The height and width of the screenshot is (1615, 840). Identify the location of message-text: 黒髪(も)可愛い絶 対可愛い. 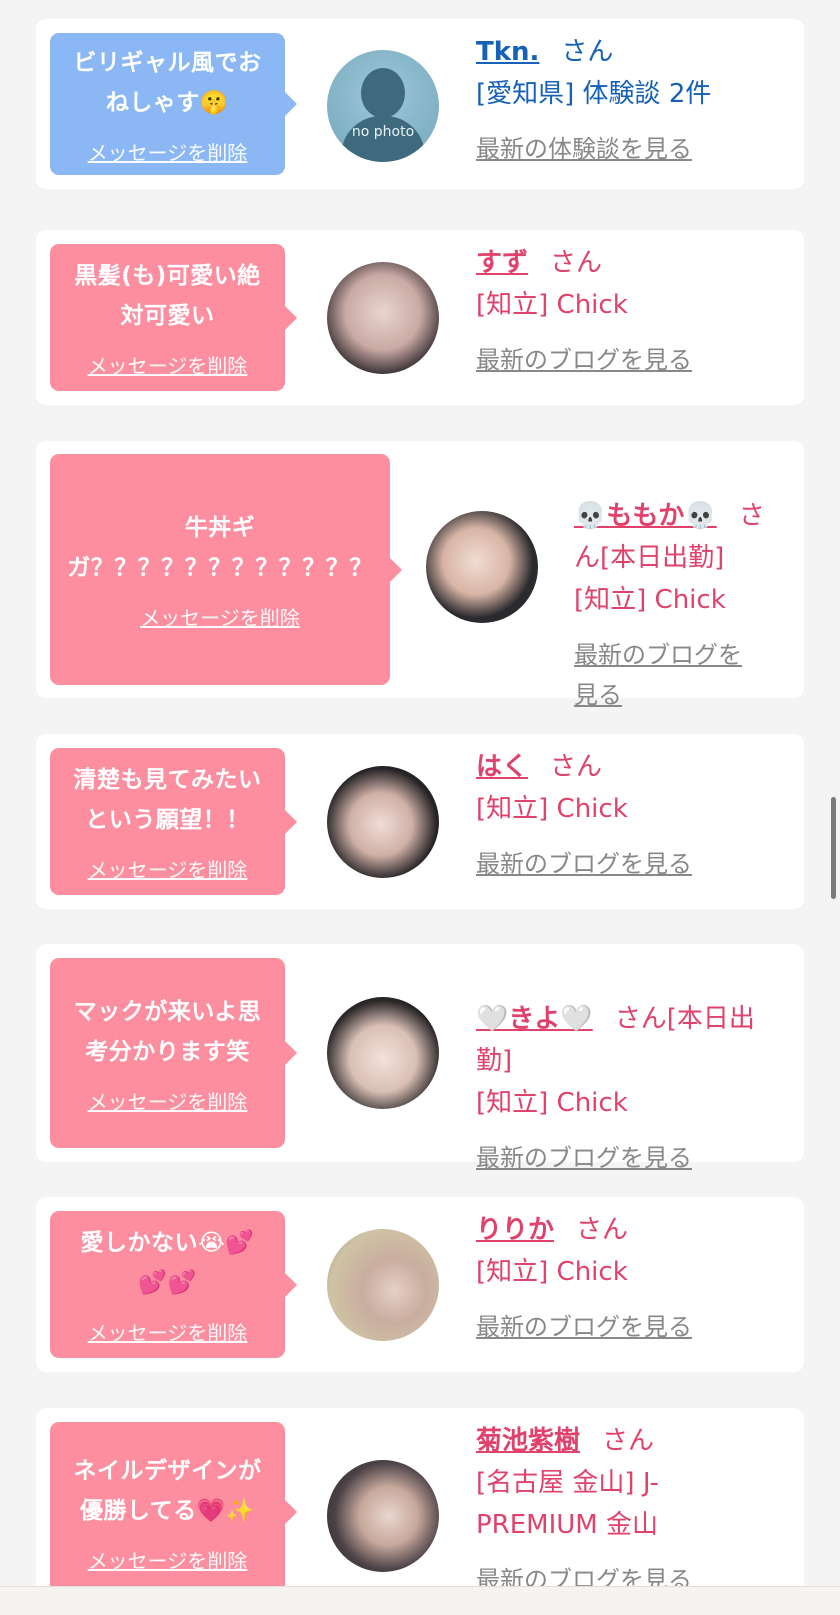
(167, 296).